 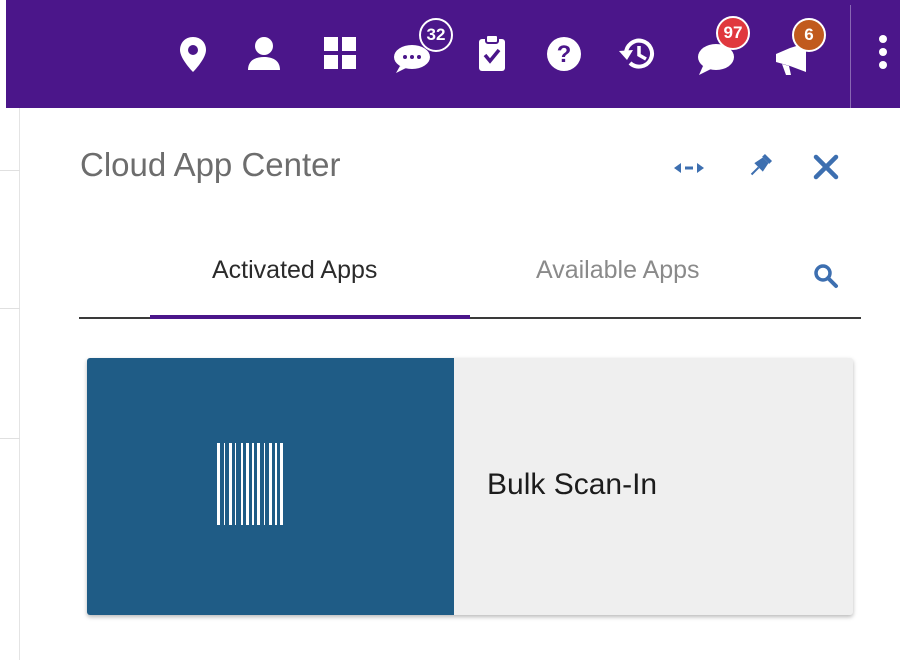 I want to click on user-icon, so click(x=264, y=54).